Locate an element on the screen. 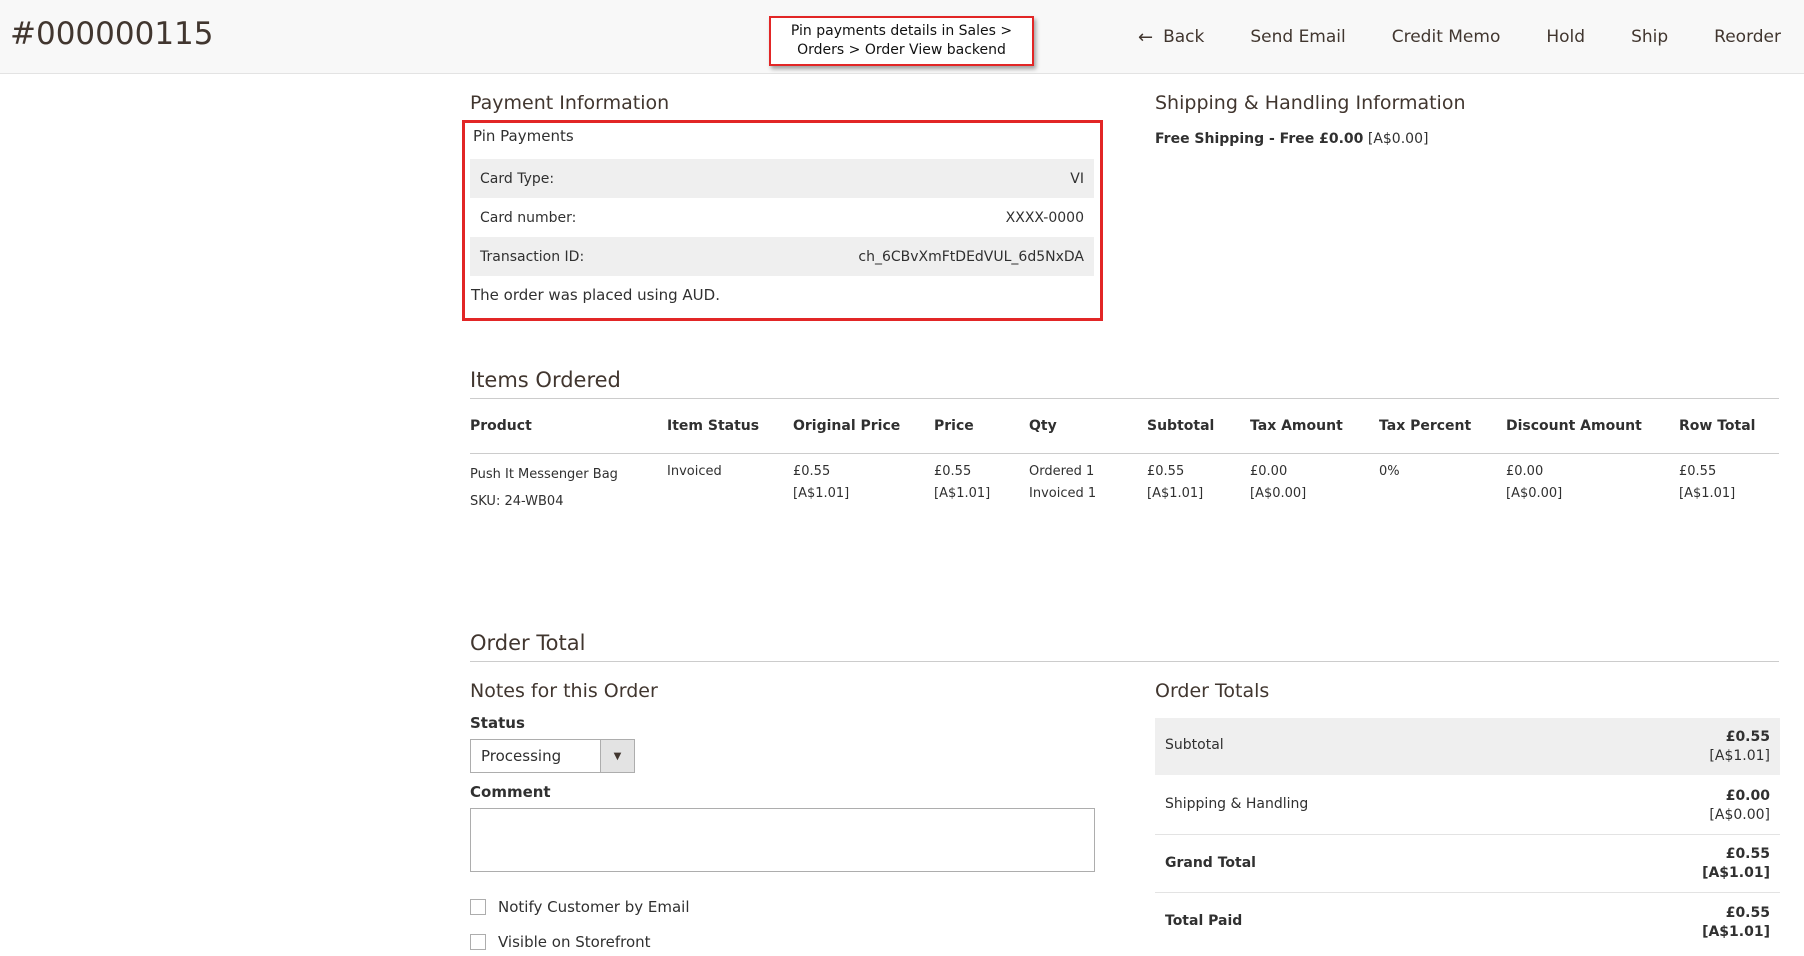  currency-note: The order was placed using AUD. is located at coordinates (595, 295).